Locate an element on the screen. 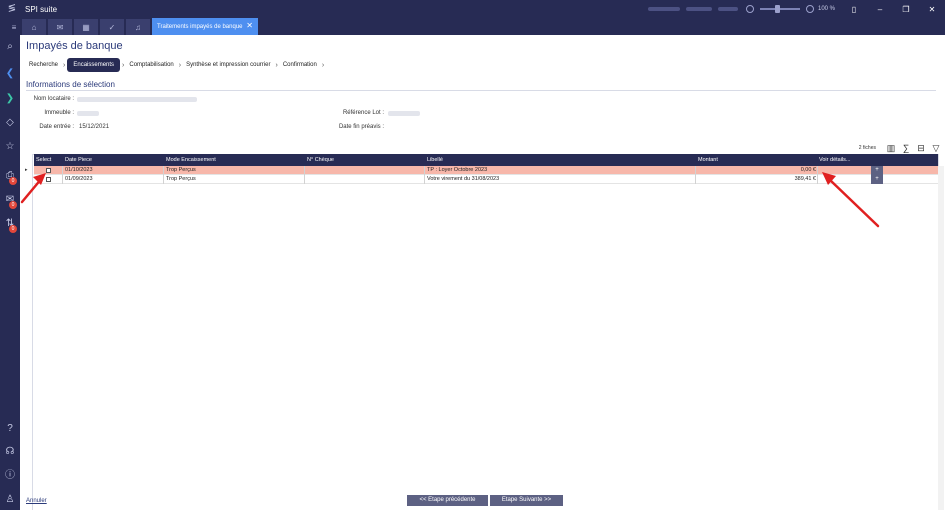 This screenshot has height=510, width=945. home-tab-icon: ⌂ is located at coordinates (34, 27).